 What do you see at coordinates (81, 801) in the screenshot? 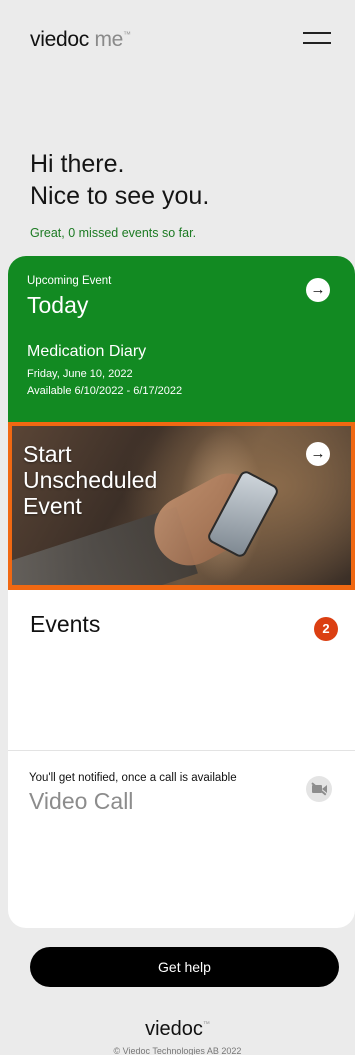
I see `video-call-title: Video Call` at bounding box center [81, 801].